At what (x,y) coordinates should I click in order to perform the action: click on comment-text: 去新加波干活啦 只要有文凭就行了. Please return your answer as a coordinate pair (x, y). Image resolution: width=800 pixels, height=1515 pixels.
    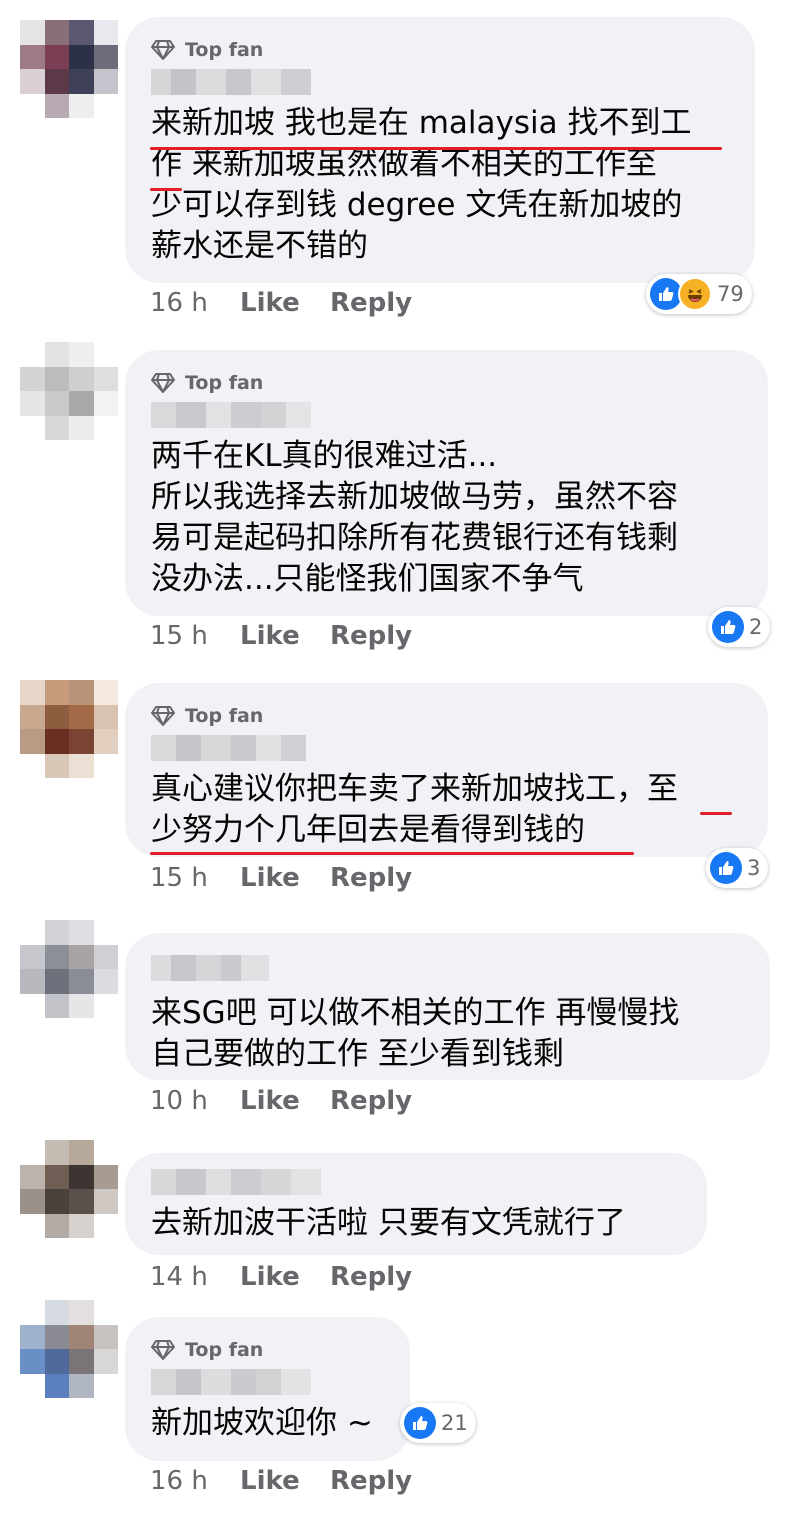
    Looking at the image, I should click on (388, 1223).